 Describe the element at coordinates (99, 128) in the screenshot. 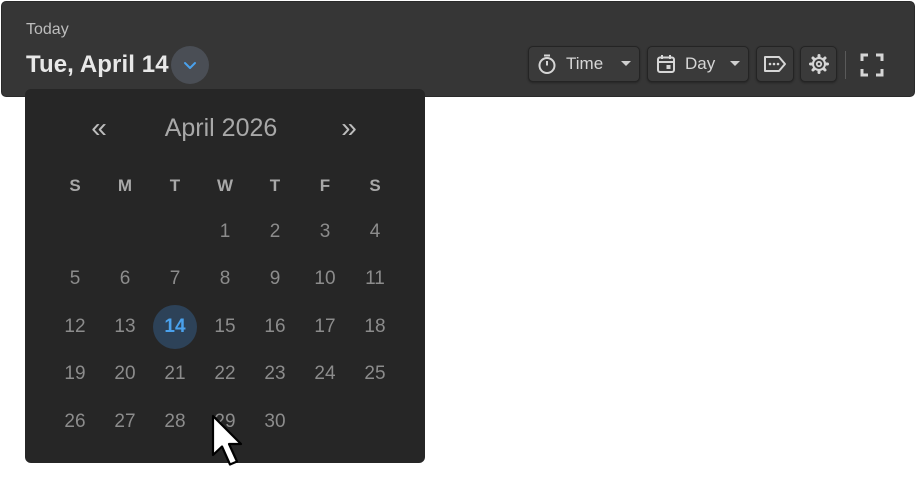

I see `prev-month-button: «` at that location.